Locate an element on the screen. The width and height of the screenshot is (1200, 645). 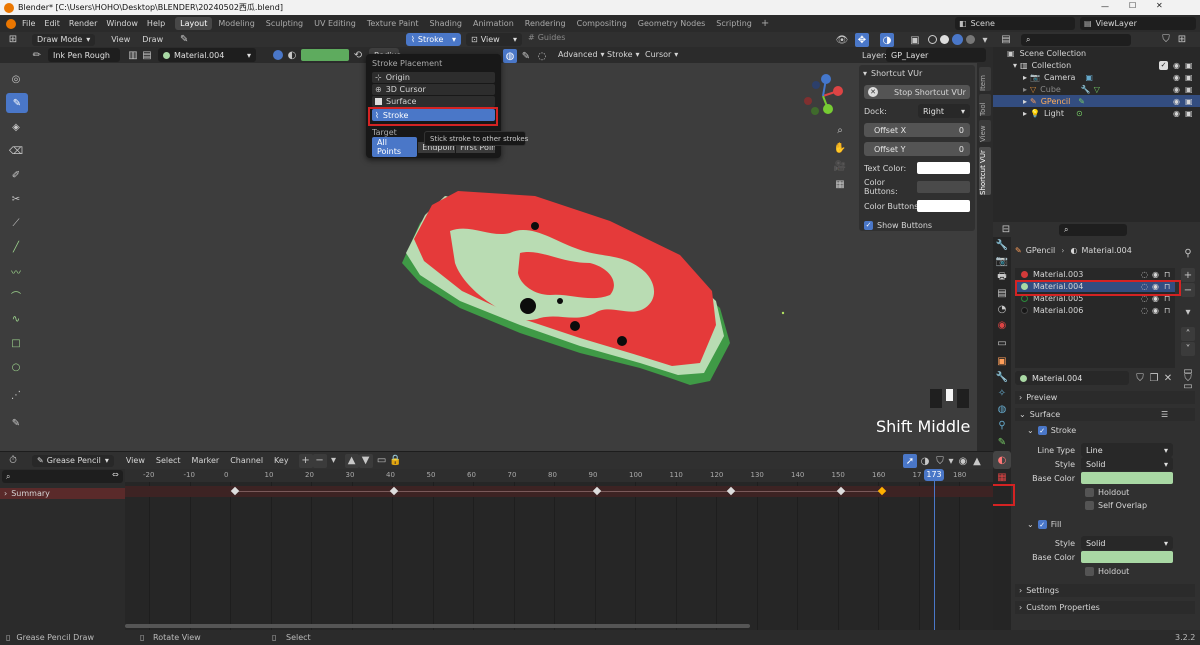
color-picker-icon: ◐ is located at coordinates (292, 55).